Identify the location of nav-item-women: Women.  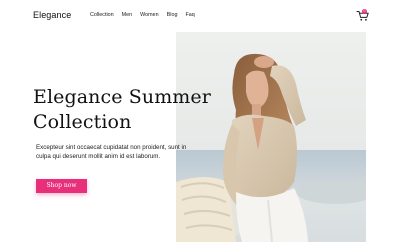
(149, 15).